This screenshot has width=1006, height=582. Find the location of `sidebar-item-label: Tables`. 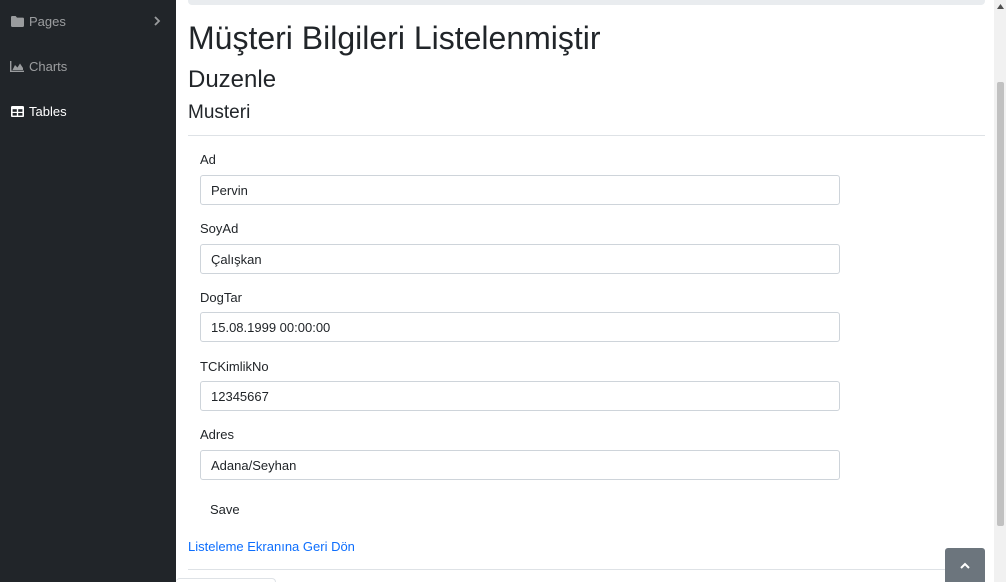

sidebar-item-label: Tables is located at coordinates (48, 111).